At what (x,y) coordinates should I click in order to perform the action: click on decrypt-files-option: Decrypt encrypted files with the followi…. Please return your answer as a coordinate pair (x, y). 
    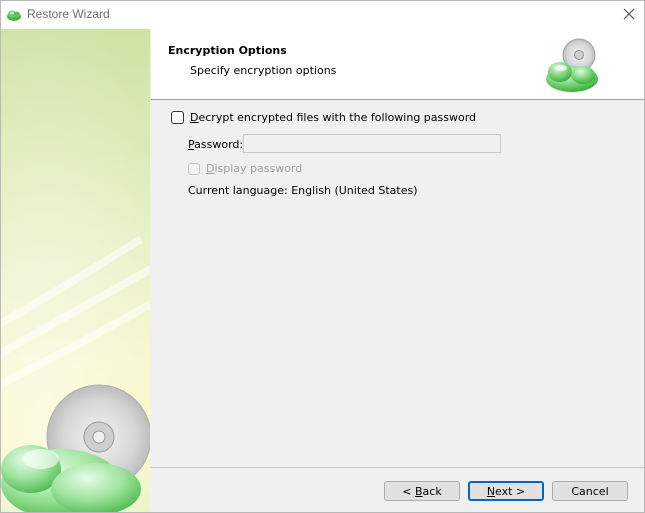
    Looking at the image, I should click on (323, 117).